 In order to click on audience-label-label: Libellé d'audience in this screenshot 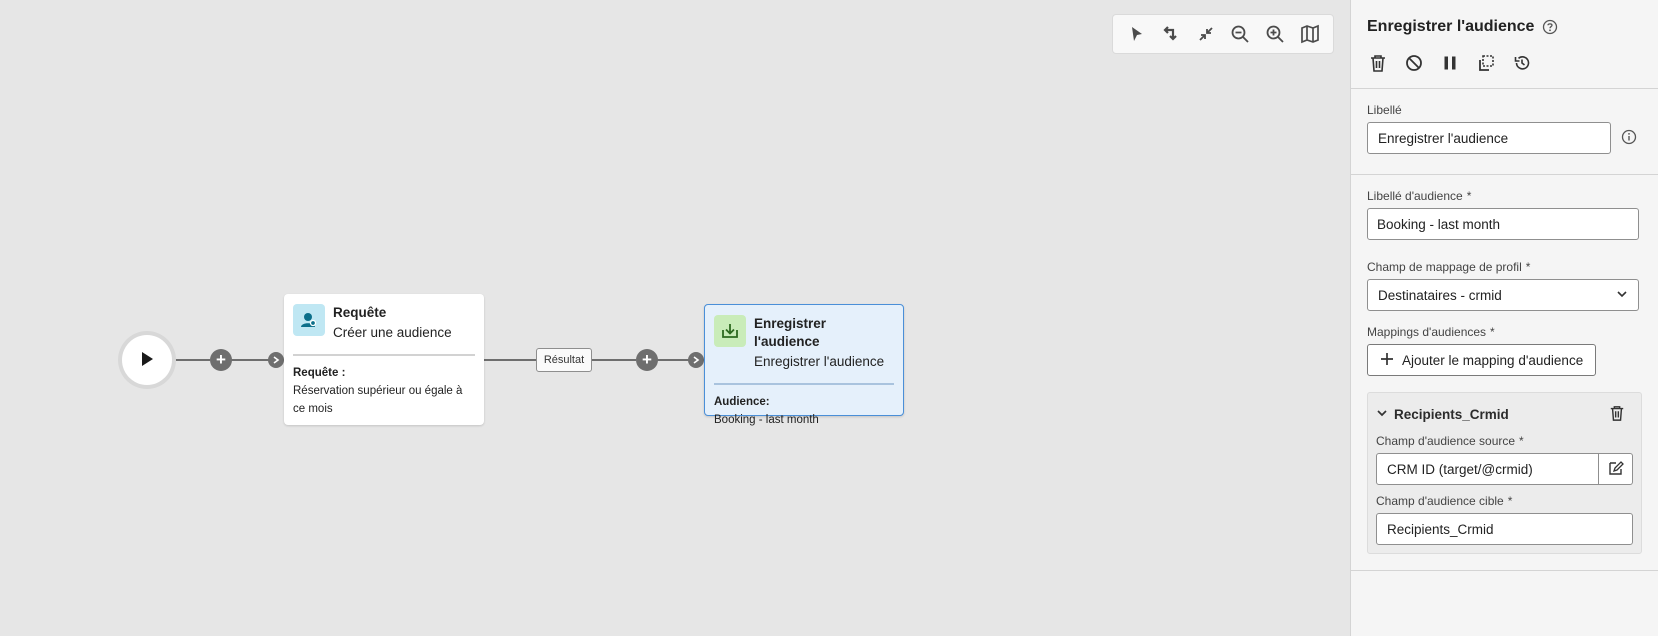, I will do `click(1415, 196)`.